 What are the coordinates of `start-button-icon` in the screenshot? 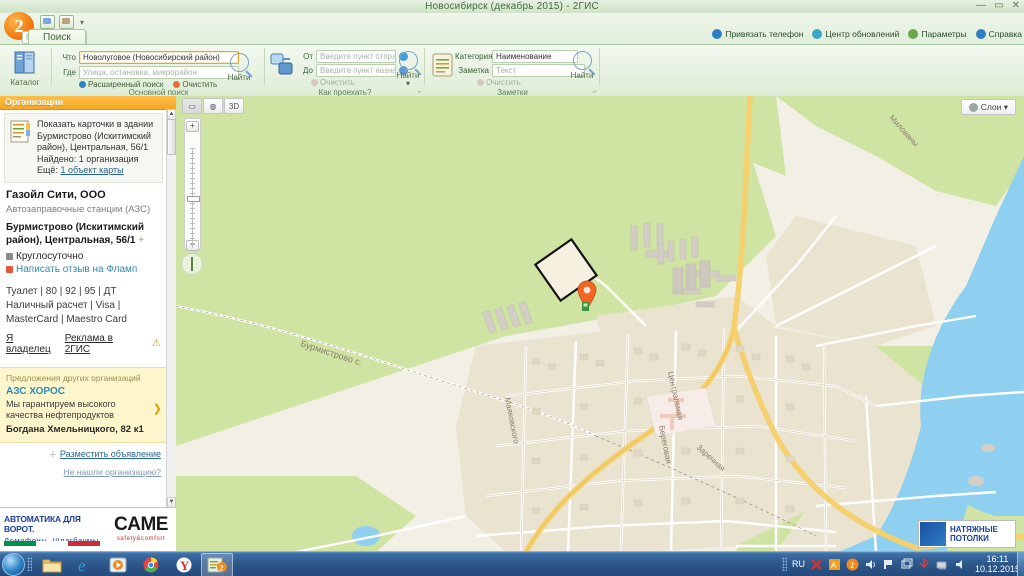 It's located at (13, 564).